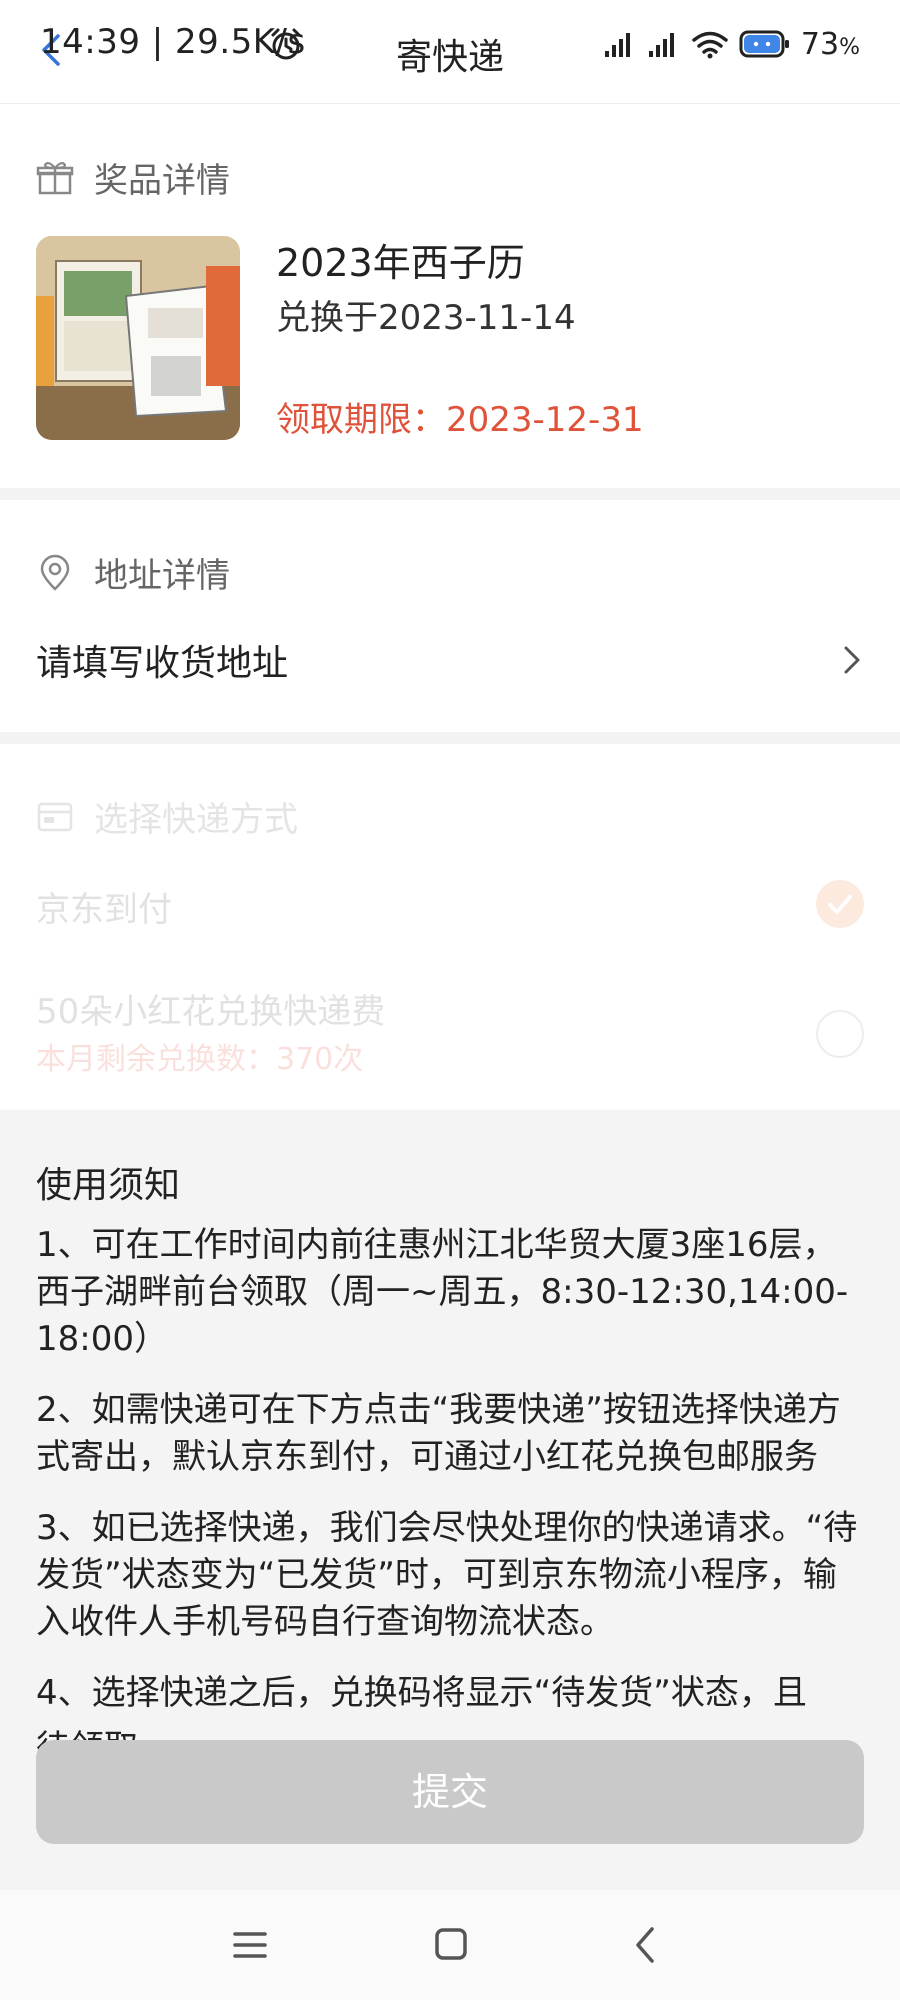 The height and width of the screenshot is (2000, 900). Describe the element at coordinates (731, 44) in the screenshot. I see `status-icons: 73%` at that location.